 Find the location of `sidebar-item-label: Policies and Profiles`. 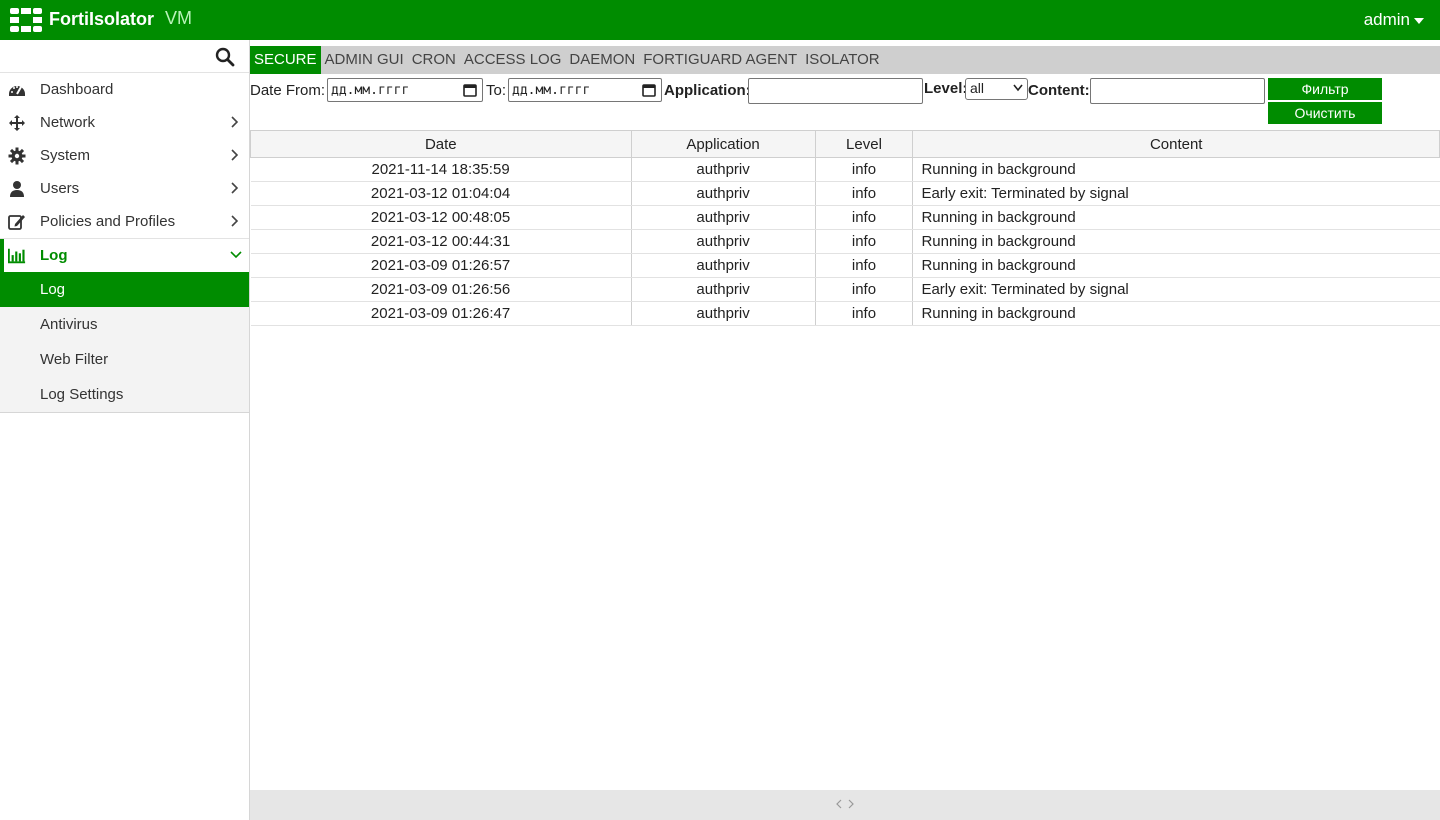

sidebar-item-label: Policies and Profiles is located at coordinates (108, 221).